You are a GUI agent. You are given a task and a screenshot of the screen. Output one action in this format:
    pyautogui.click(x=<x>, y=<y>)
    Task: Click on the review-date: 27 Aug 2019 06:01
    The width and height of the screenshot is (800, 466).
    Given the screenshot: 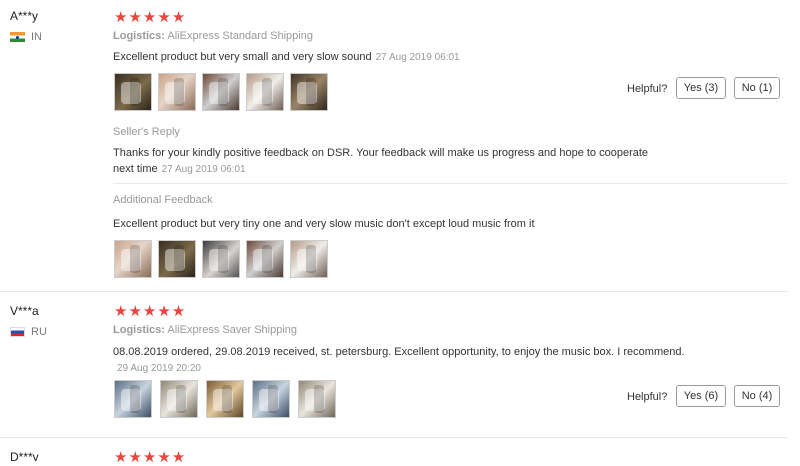 What is the action you would take?
    pyautogui.click(x=417, y=57)
    